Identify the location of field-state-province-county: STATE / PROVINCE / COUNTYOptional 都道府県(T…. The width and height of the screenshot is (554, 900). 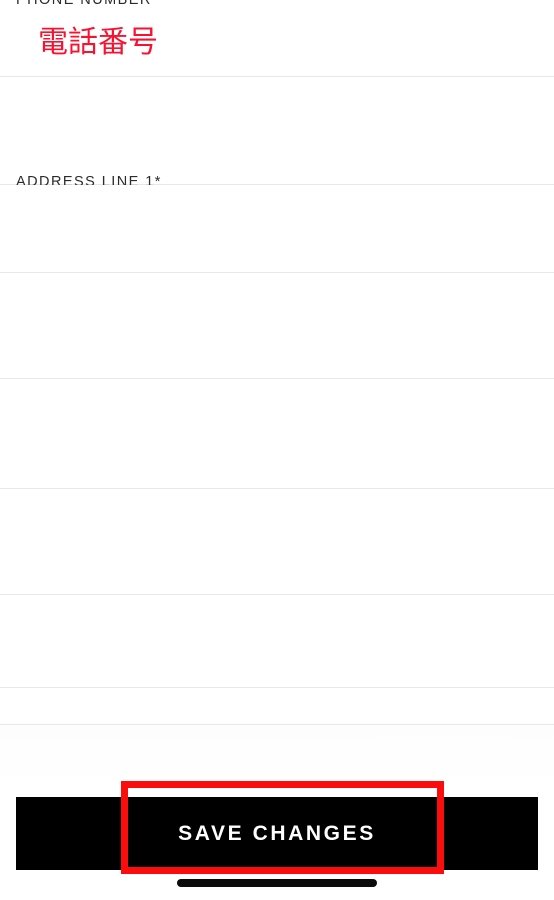
(277, 434).